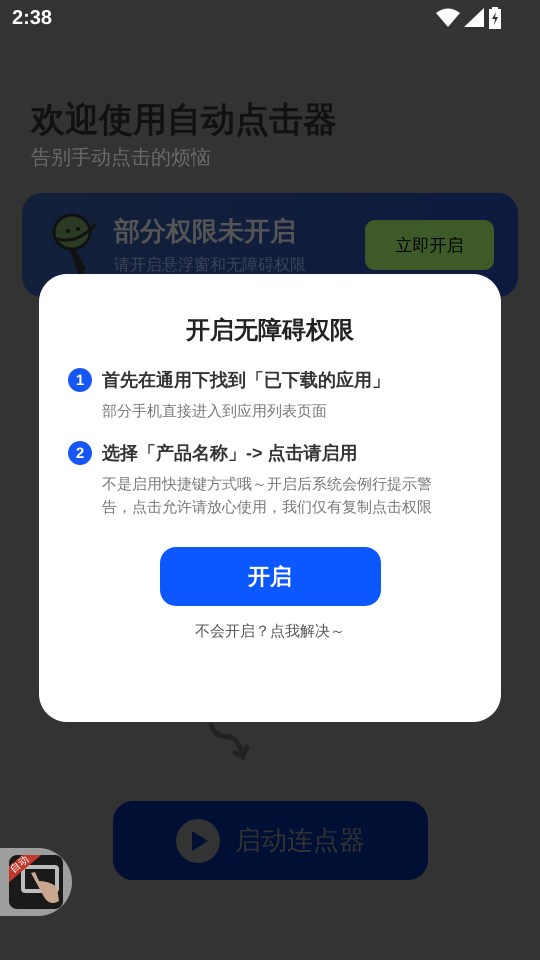 Image resolution: width=540 pixels, height=960 pixels. Describe the element at coordinates (474, 18) in the screenshot. I see `cellular-signal-icon` at that location.